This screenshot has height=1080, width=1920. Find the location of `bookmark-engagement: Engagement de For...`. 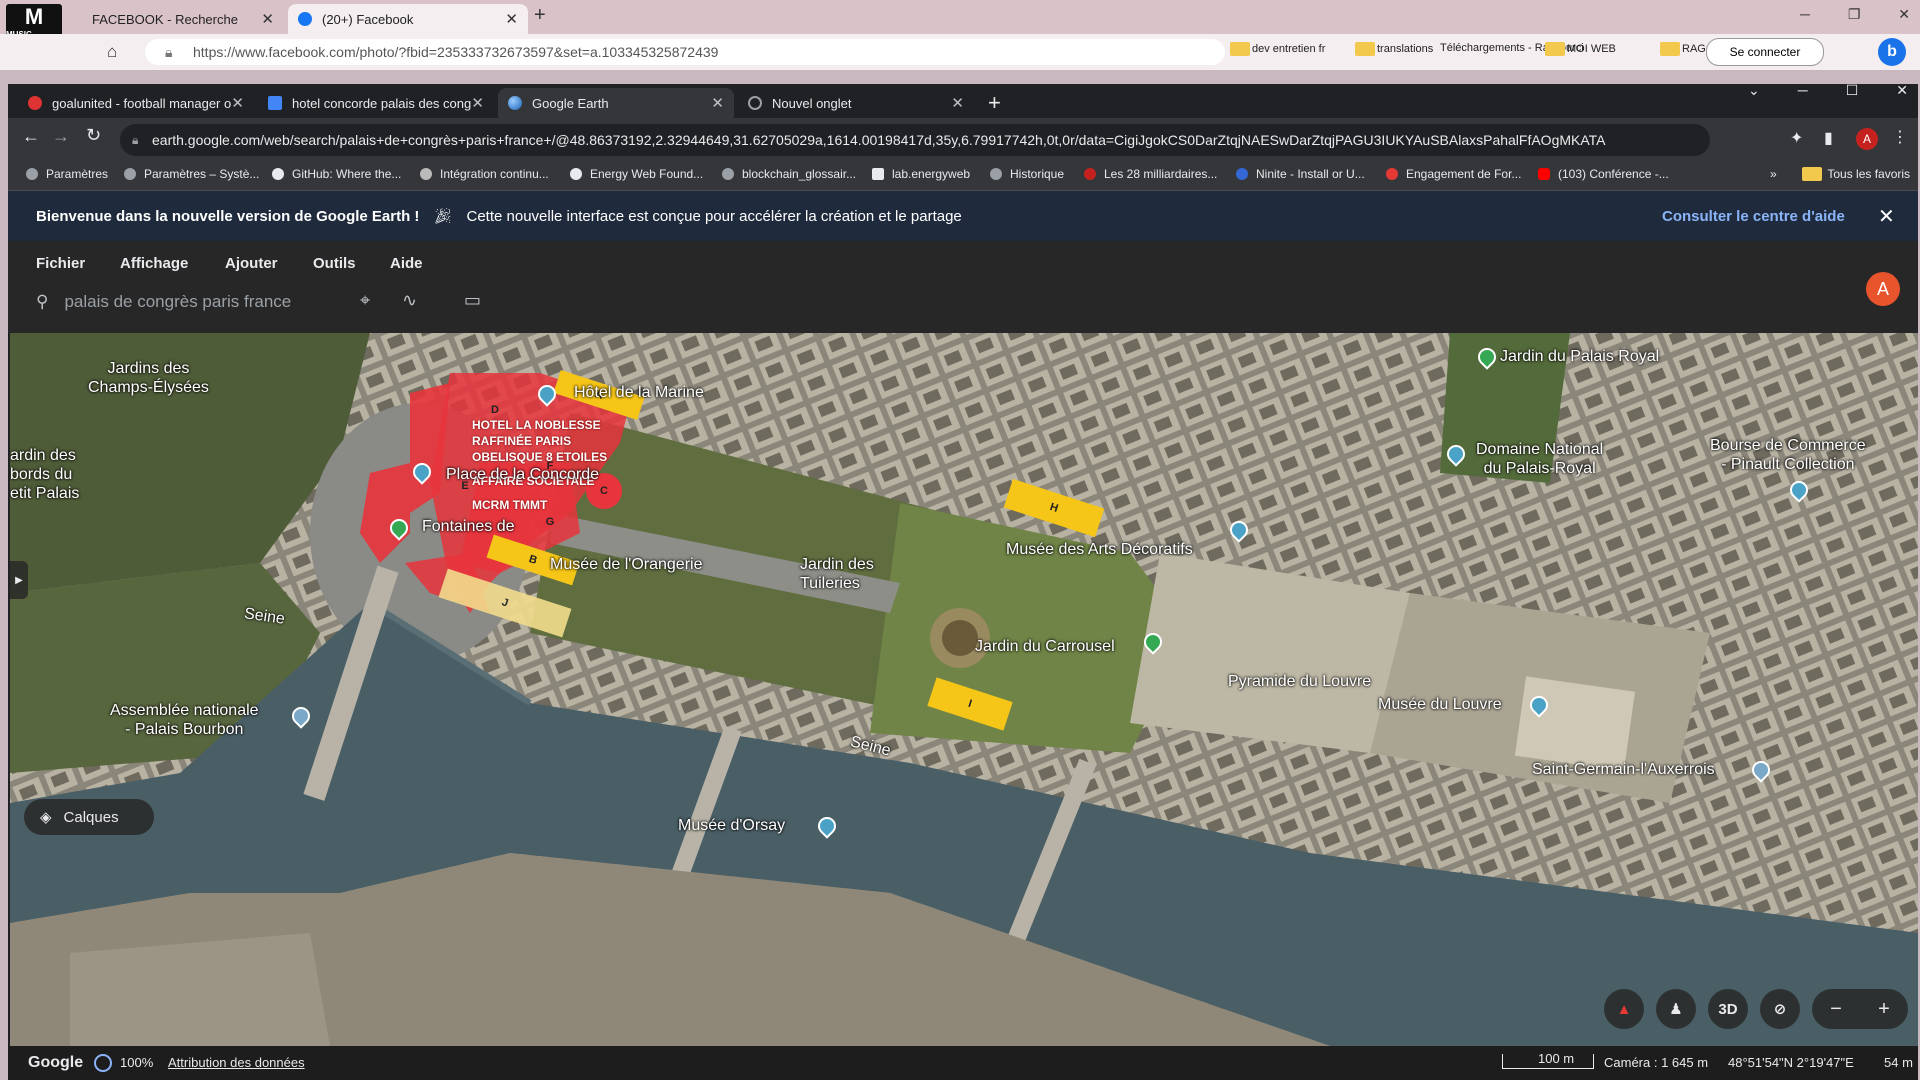

bookmark-engagement: Engagement de For... is located at coordinates (1453, 174).